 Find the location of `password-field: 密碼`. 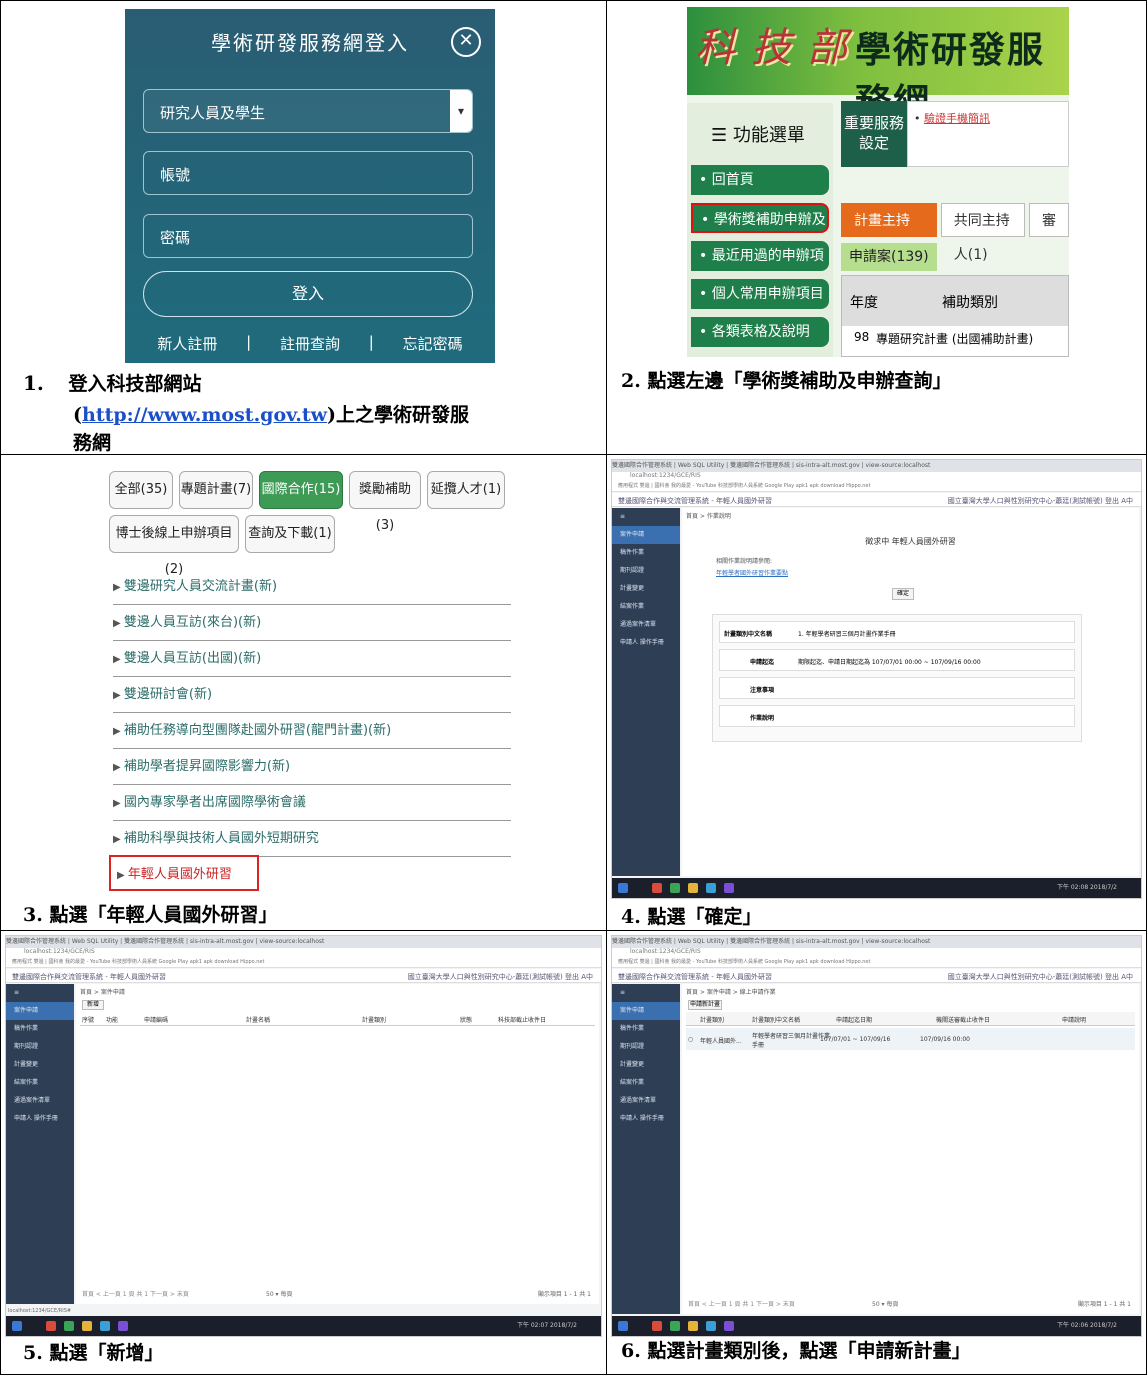

password-field: 密碼 is located at coordinates (308, 236).